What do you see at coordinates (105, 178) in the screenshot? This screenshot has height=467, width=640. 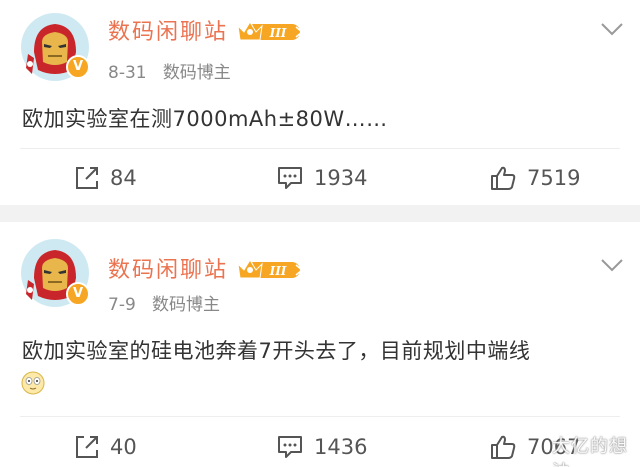 I see `share-button: 84` at bounding box center [105, 178].